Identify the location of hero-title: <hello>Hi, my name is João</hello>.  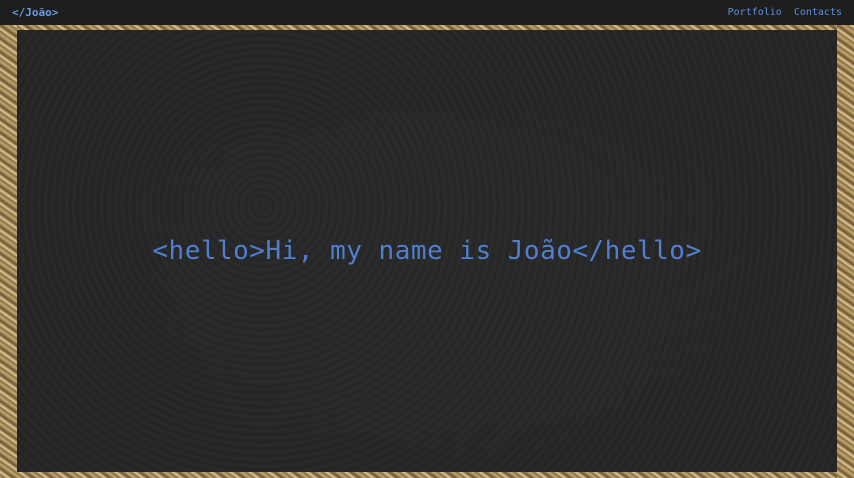
(427, 251).